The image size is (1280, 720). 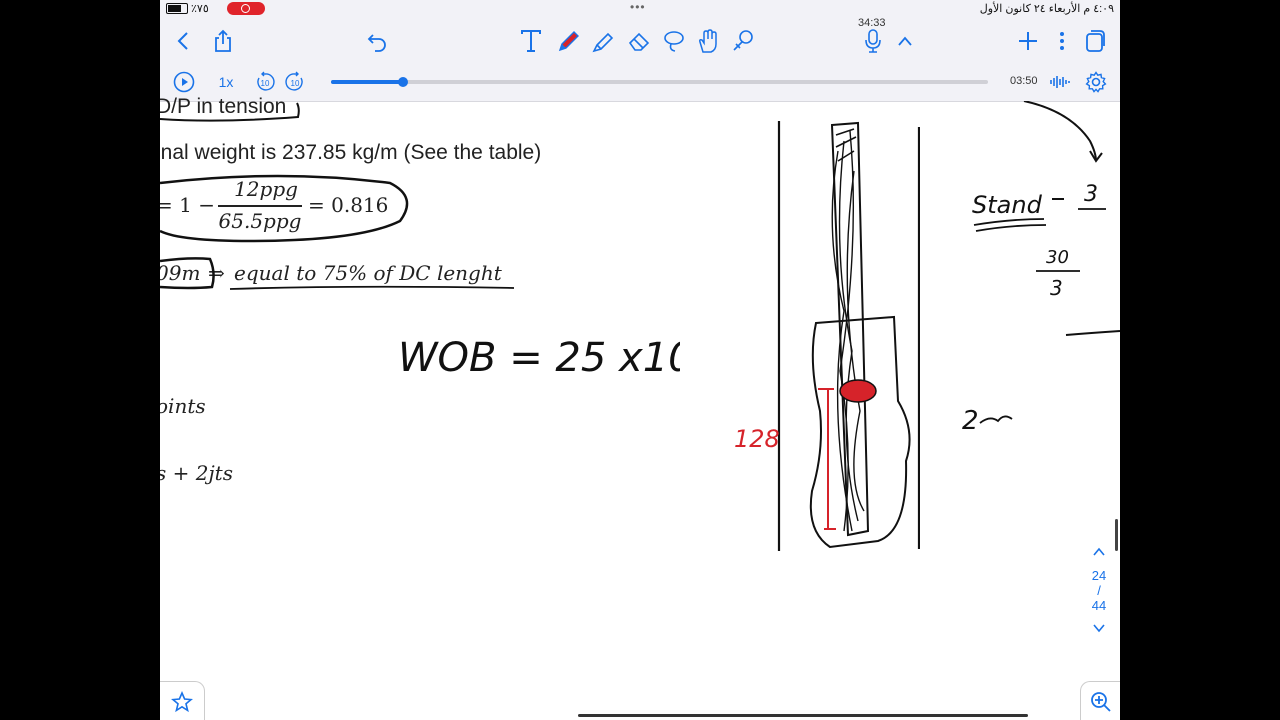 I want to click on wob-handwriting: WOB = 25 x10³ kg, so click(x=539, y=358).